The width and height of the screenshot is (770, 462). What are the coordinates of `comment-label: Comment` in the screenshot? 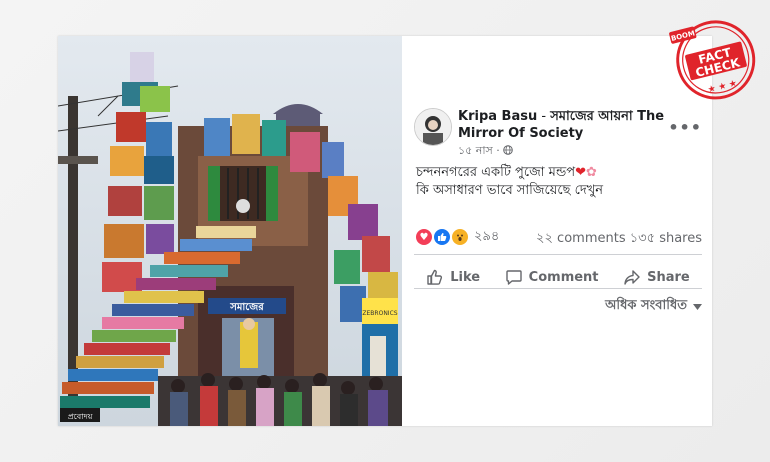 It's located at (563, 277).